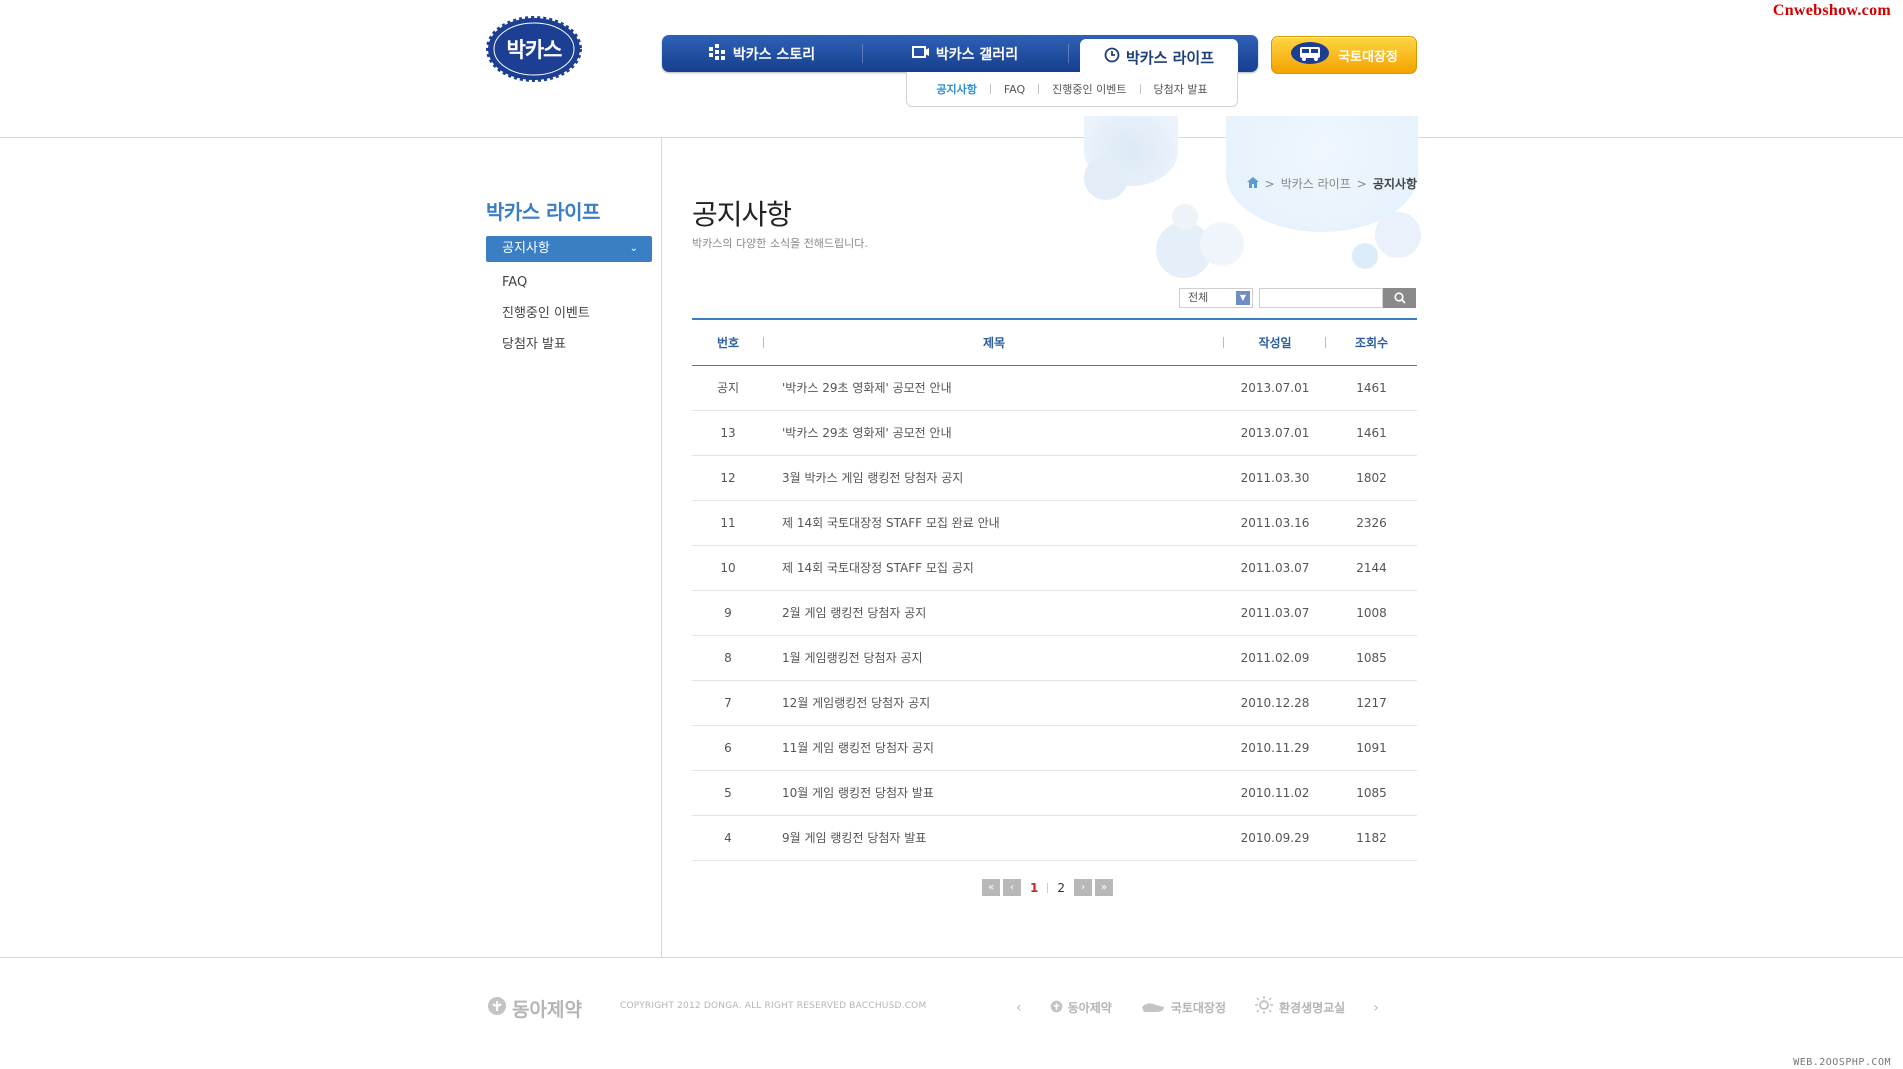 Image resolution: width=1903 pixels, height=1069 pixels. What do you see at coordinates (1275, 838) in the screenshot?
I see `row-date: 2010.09.29` at bounding box center [1275, 838].